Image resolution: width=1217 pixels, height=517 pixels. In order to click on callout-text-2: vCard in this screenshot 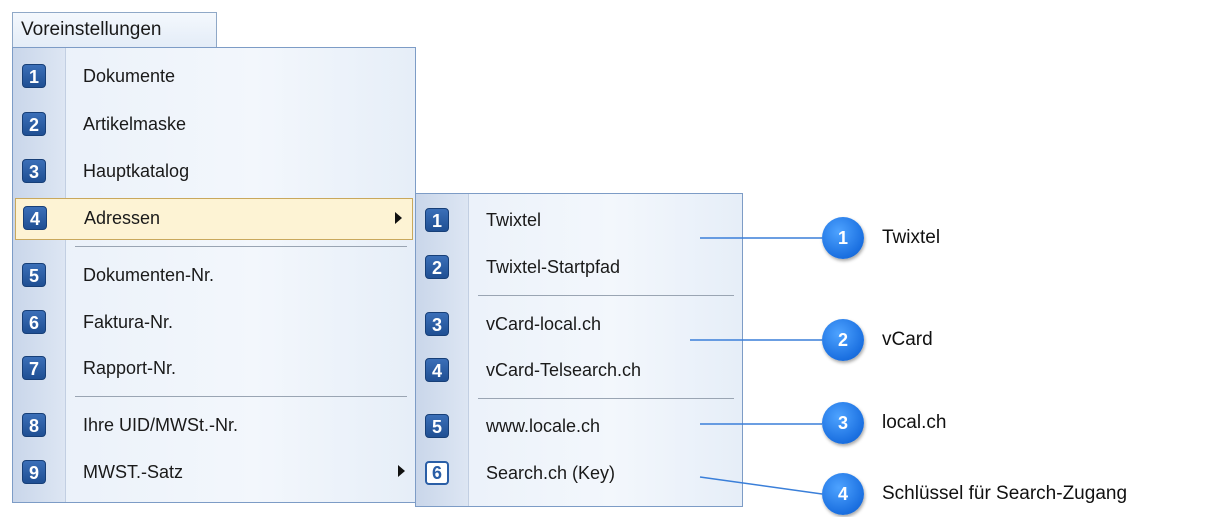, I will do `click(907, 339)`.